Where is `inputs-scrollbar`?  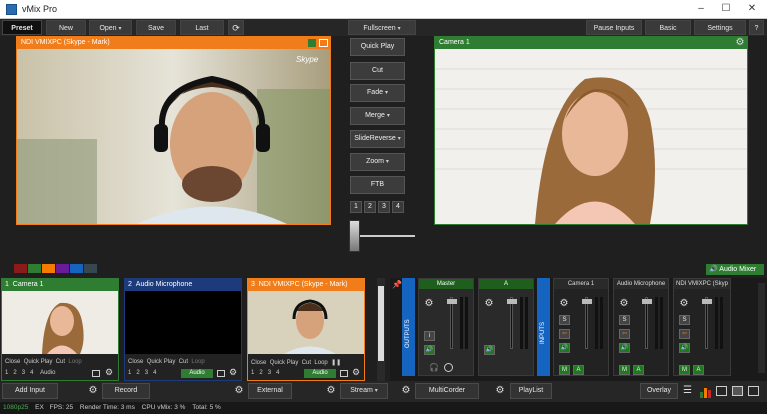 inputs-scrollbar is located at coordinates (381, 329).